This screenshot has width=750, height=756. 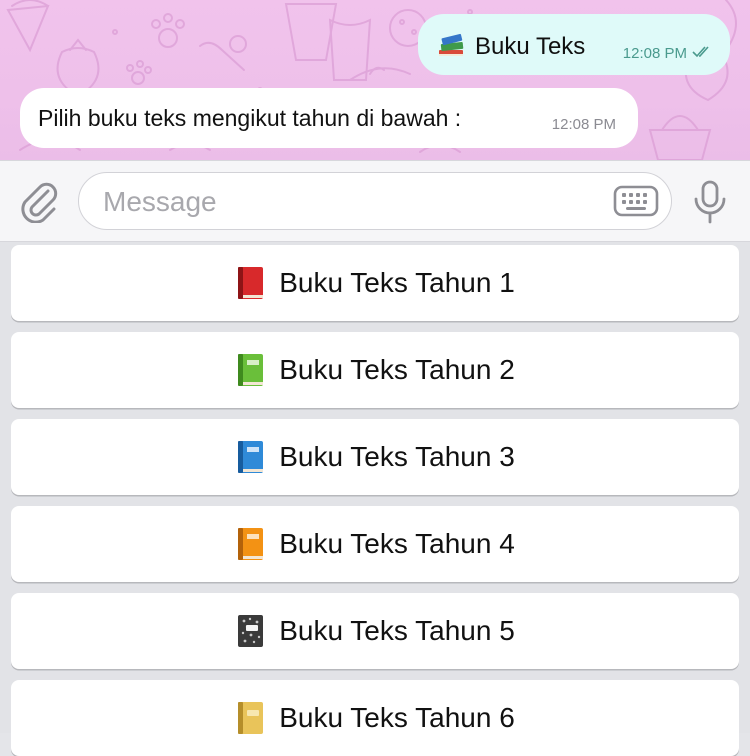 I want to click on books-emoji-icon, so click(x=451, y=47).